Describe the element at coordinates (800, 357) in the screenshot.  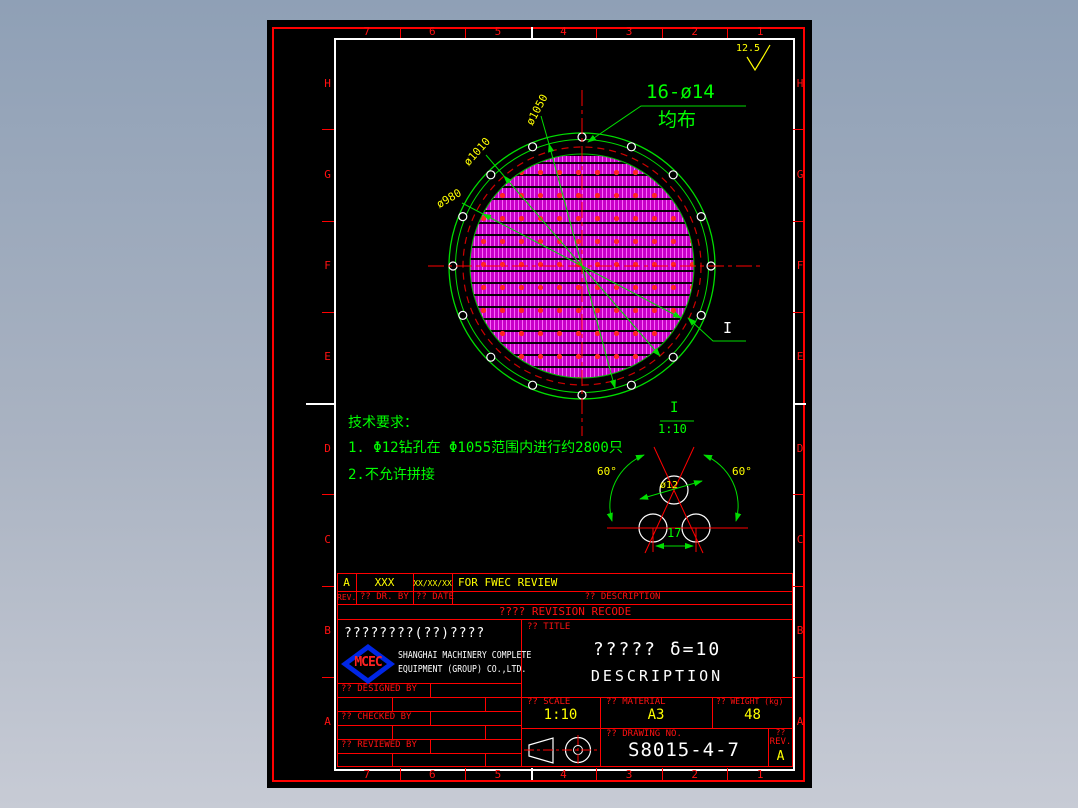
I see `zone-row-label-right: E` at that location.